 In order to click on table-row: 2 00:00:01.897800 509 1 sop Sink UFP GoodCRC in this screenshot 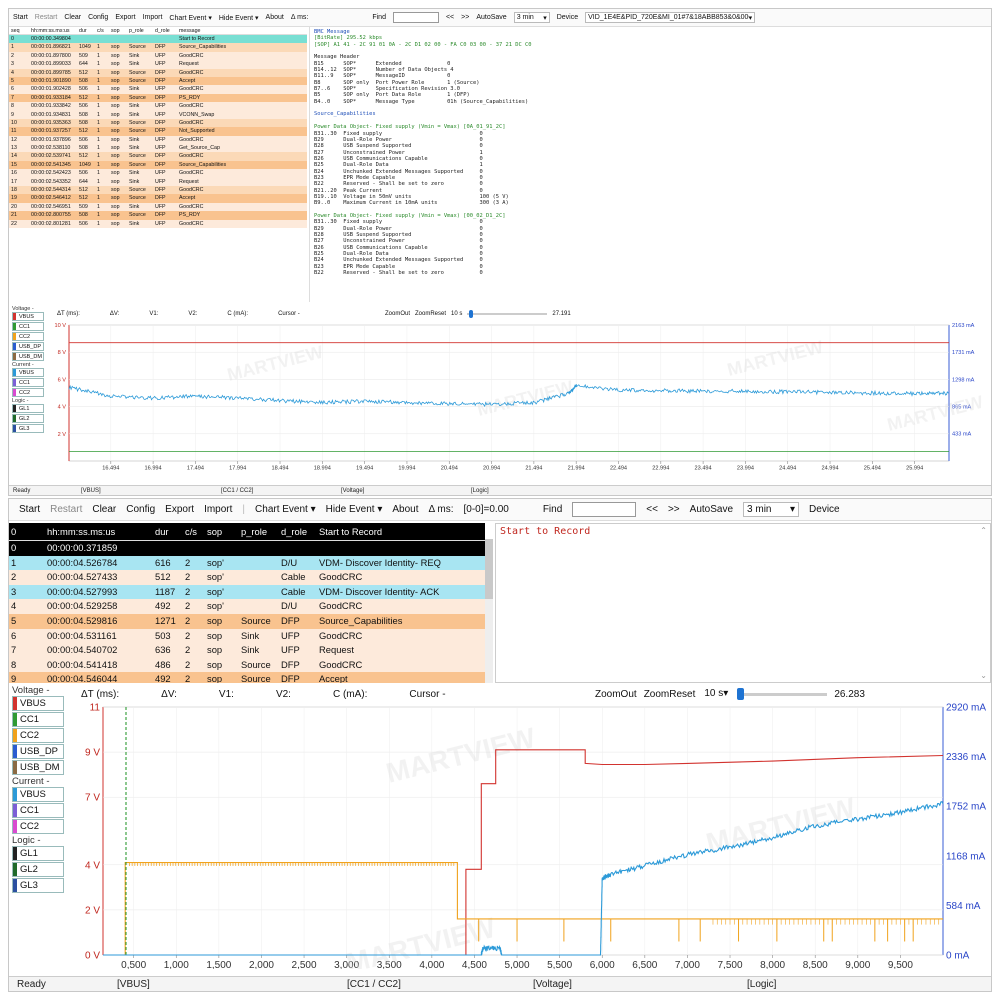, I will do `click(158, 56)`.